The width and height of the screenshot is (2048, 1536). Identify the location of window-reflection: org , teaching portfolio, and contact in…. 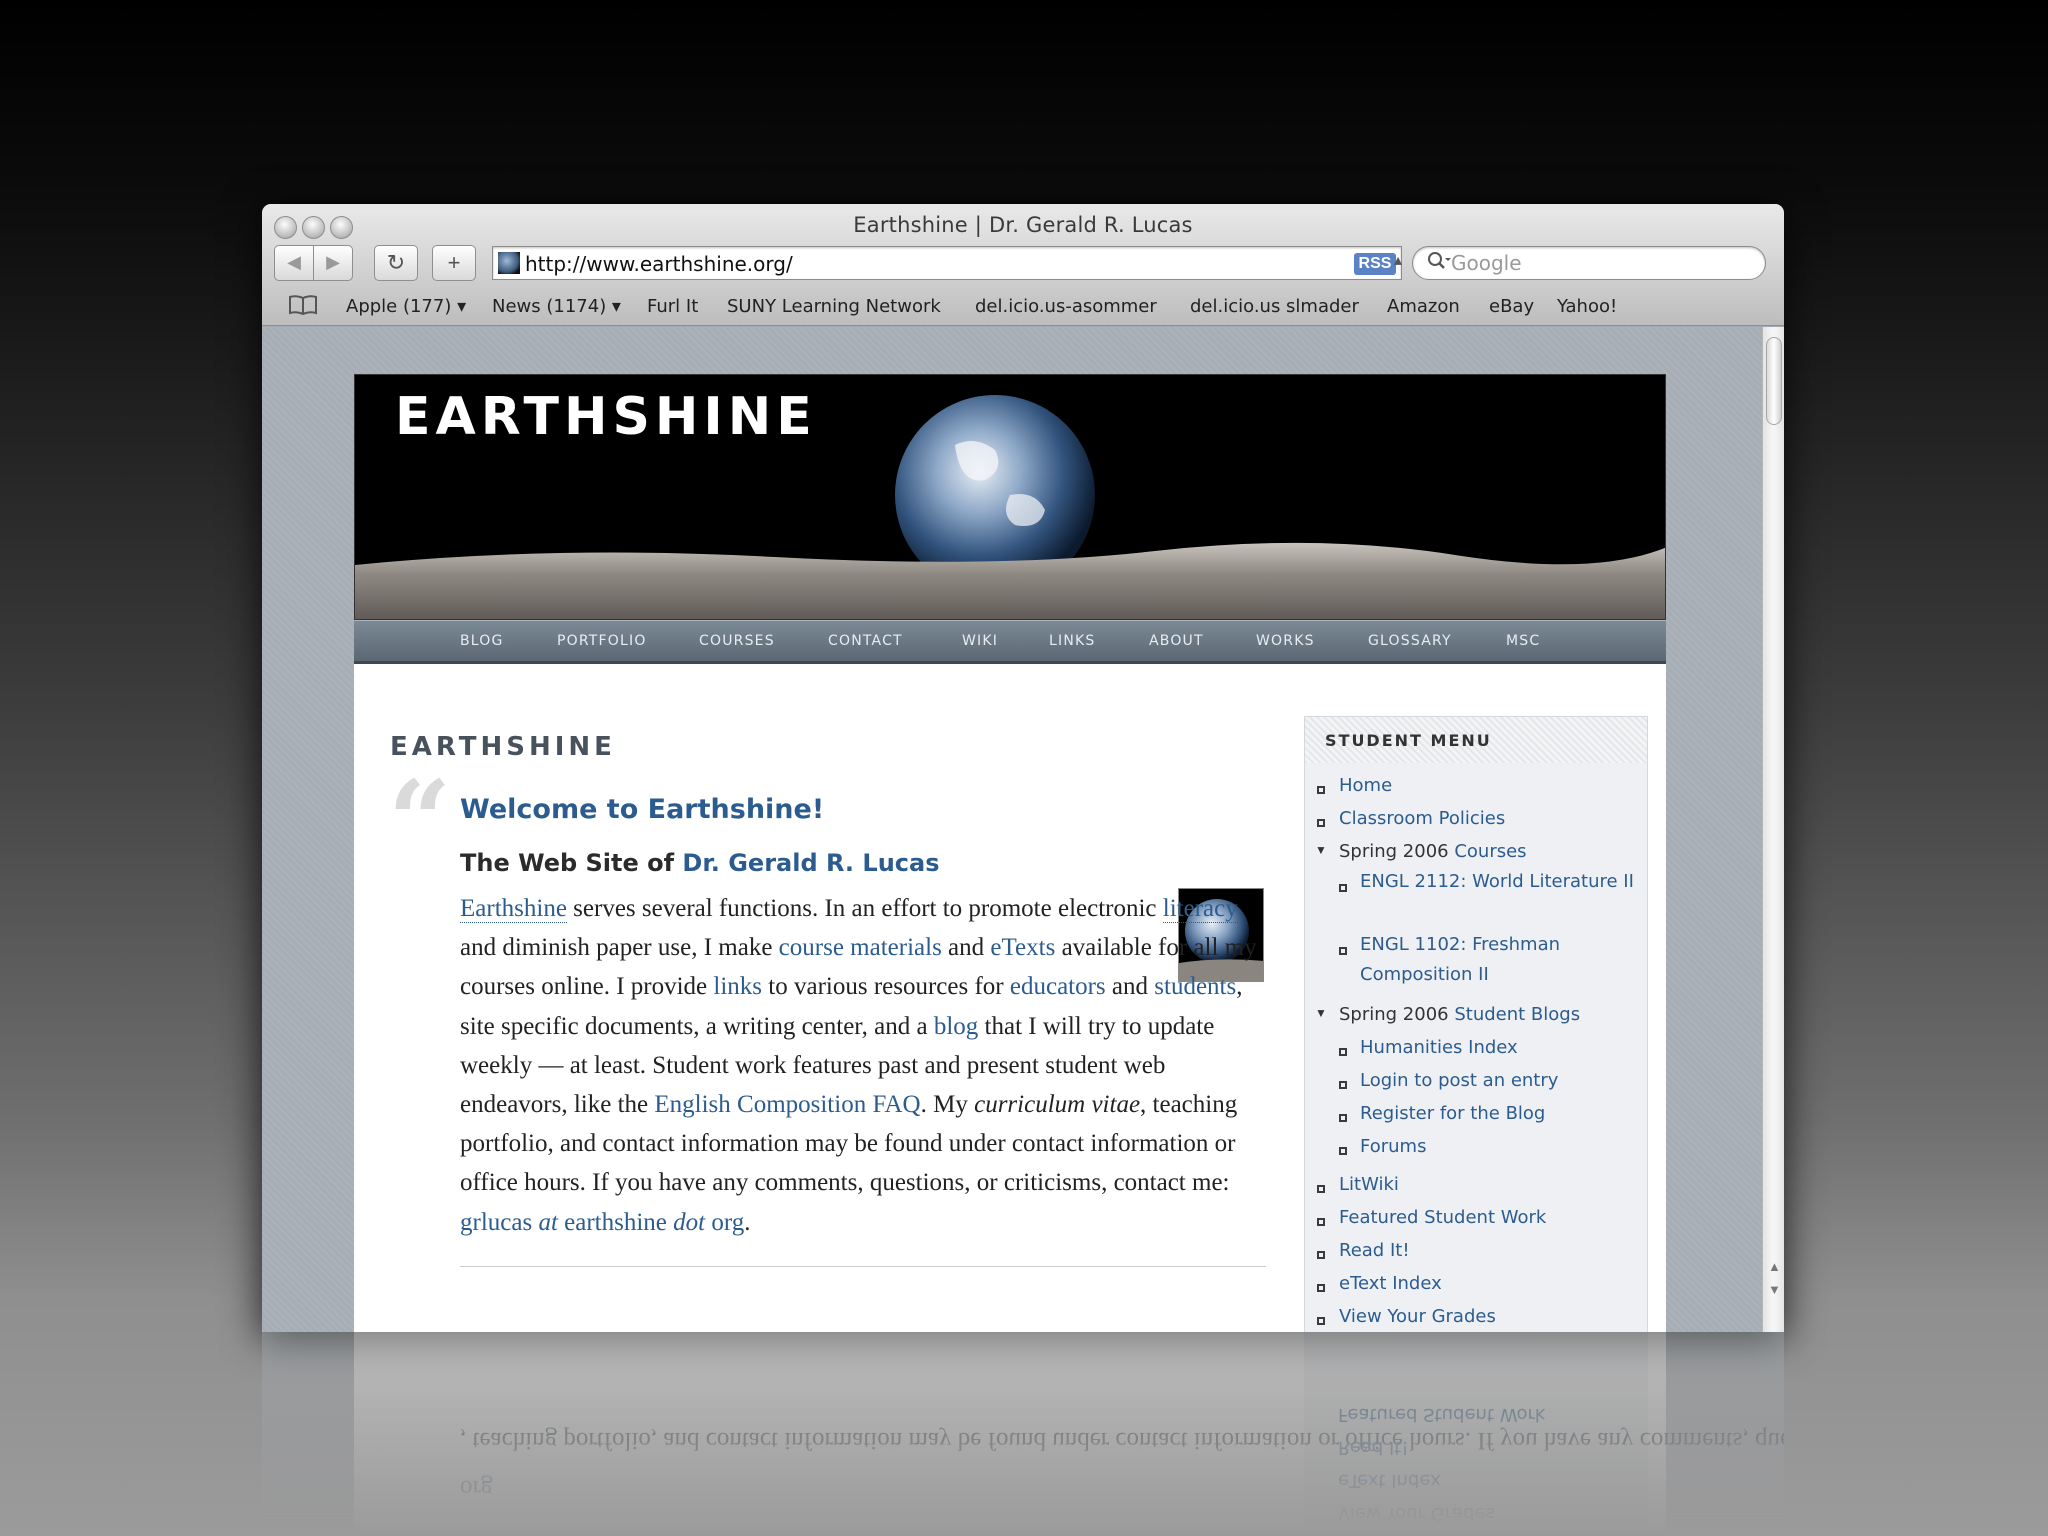
(1023, 1434).